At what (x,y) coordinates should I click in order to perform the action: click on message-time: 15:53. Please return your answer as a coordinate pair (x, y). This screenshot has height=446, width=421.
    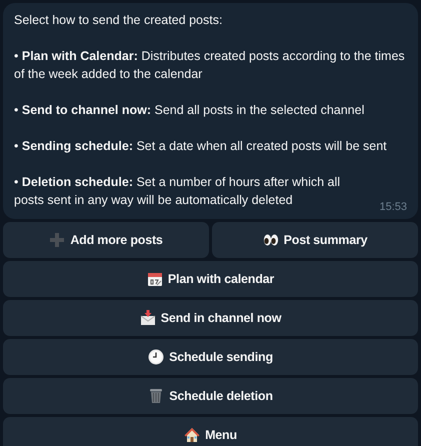
    Looking at the image, I should click on (393, 207).